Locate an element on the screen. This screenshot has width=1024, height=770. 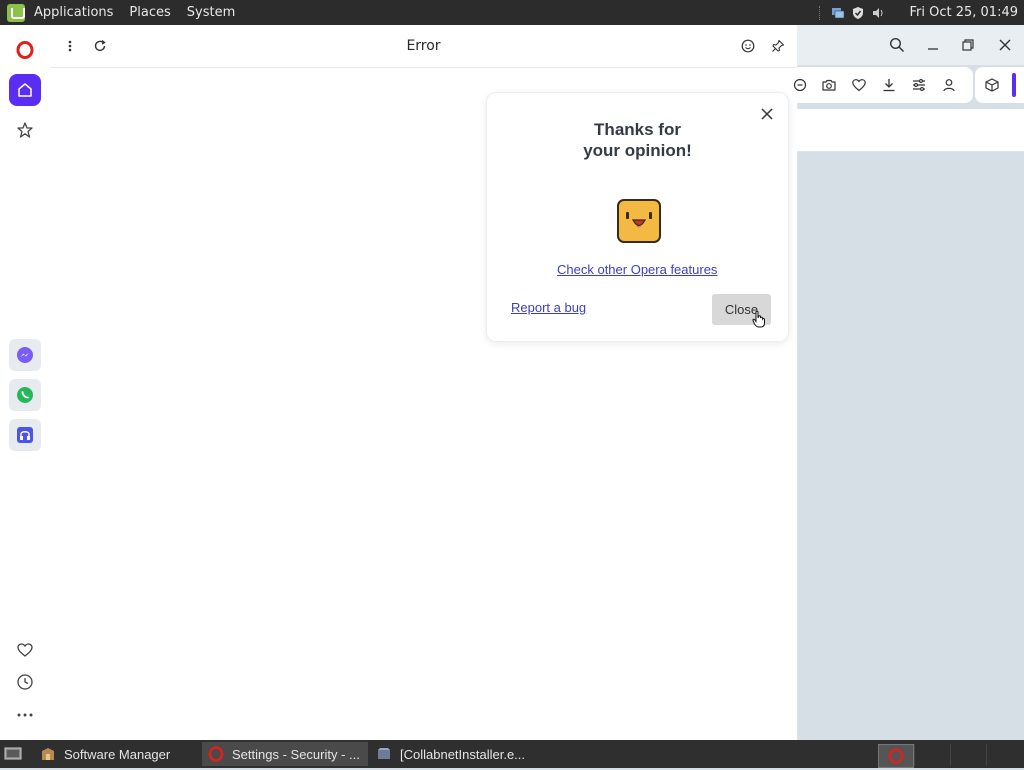
window-controls is located at coordinates (910, 45).